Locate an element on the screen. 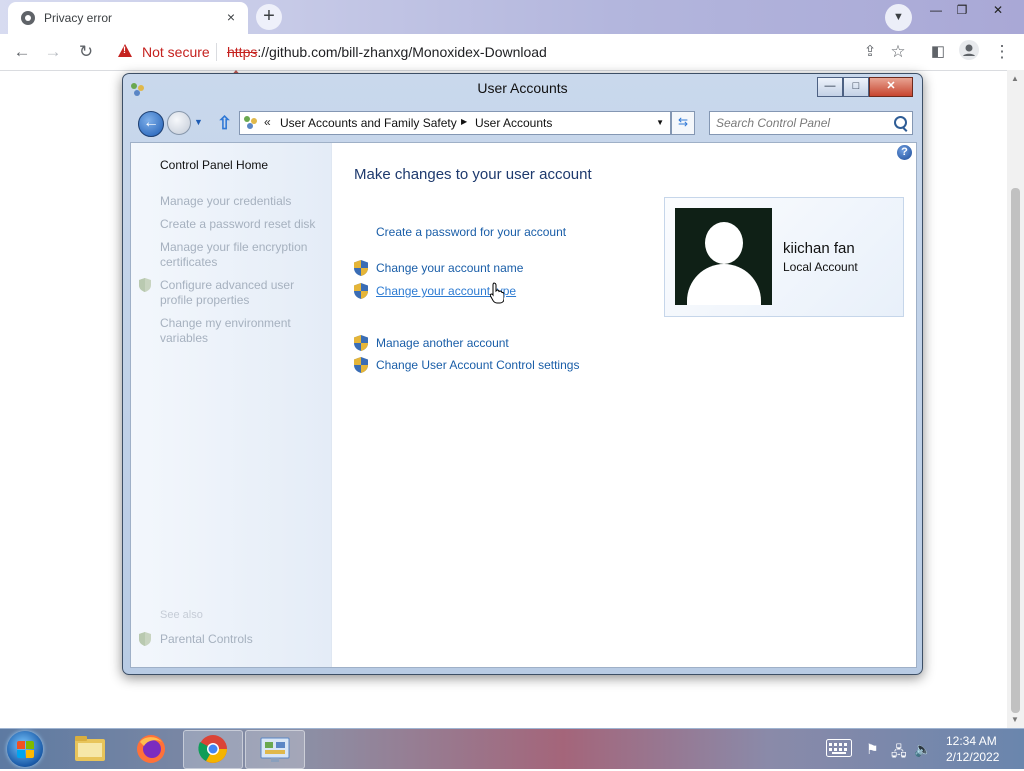 This screenshot has height=771, width=1024. kebab-menu-icon: ⋮ is located at coordinates (1002, 52).